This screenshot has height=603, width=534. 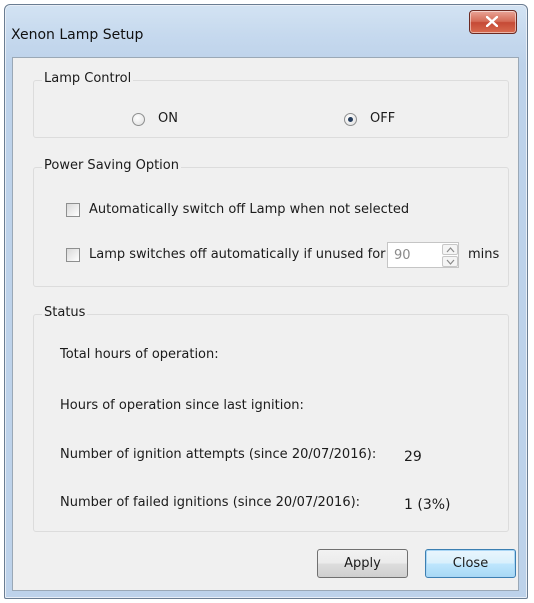 I want to click on power-saving-label: Power Saving Option, so click(x=111, y=165).